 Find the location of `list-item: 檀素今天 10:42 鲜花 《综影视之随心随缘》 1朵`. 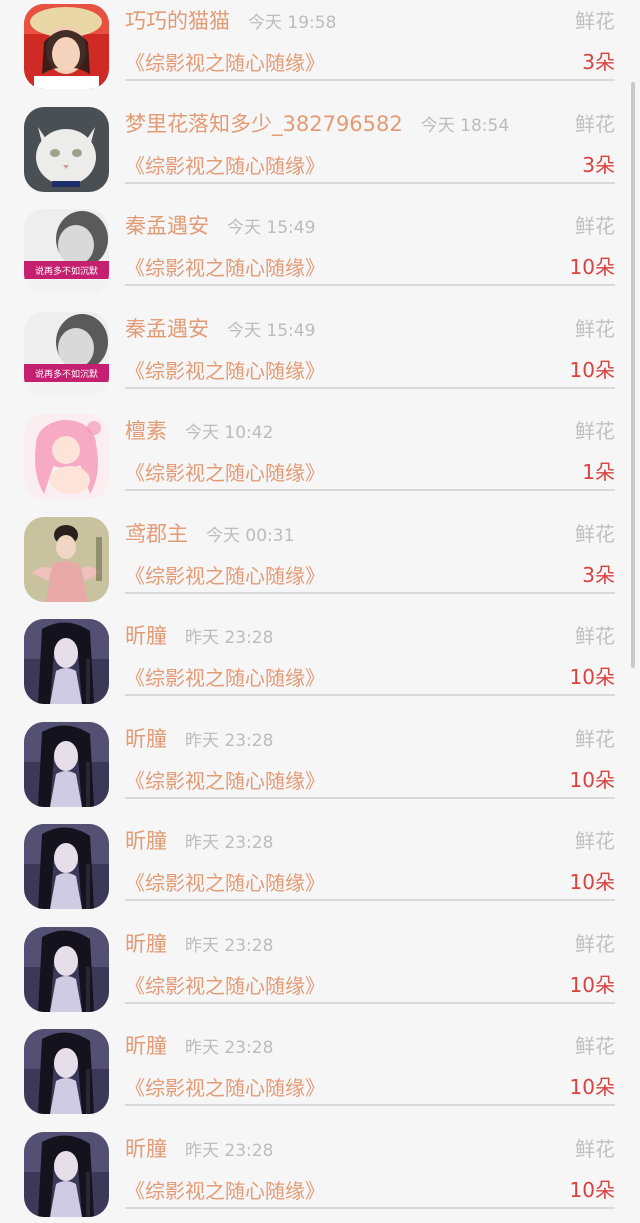

list-item: 檀素今天 10:42 鲜花 《综影视之随心随缘》 1朵 is located at coordinates (320, 454).